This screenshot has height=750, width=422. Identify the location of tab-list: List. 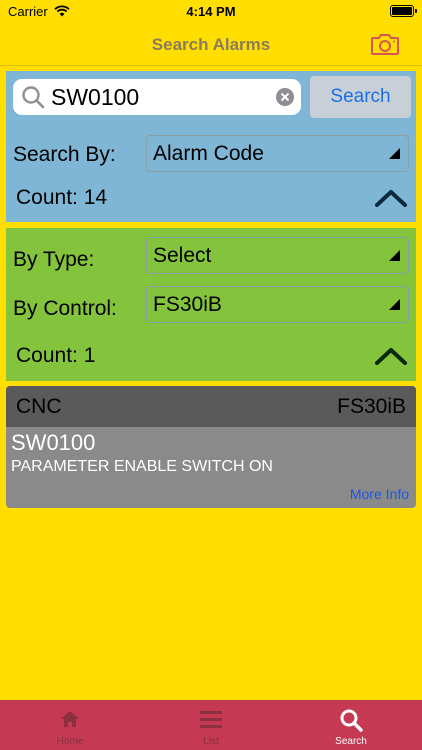
(211, 725).